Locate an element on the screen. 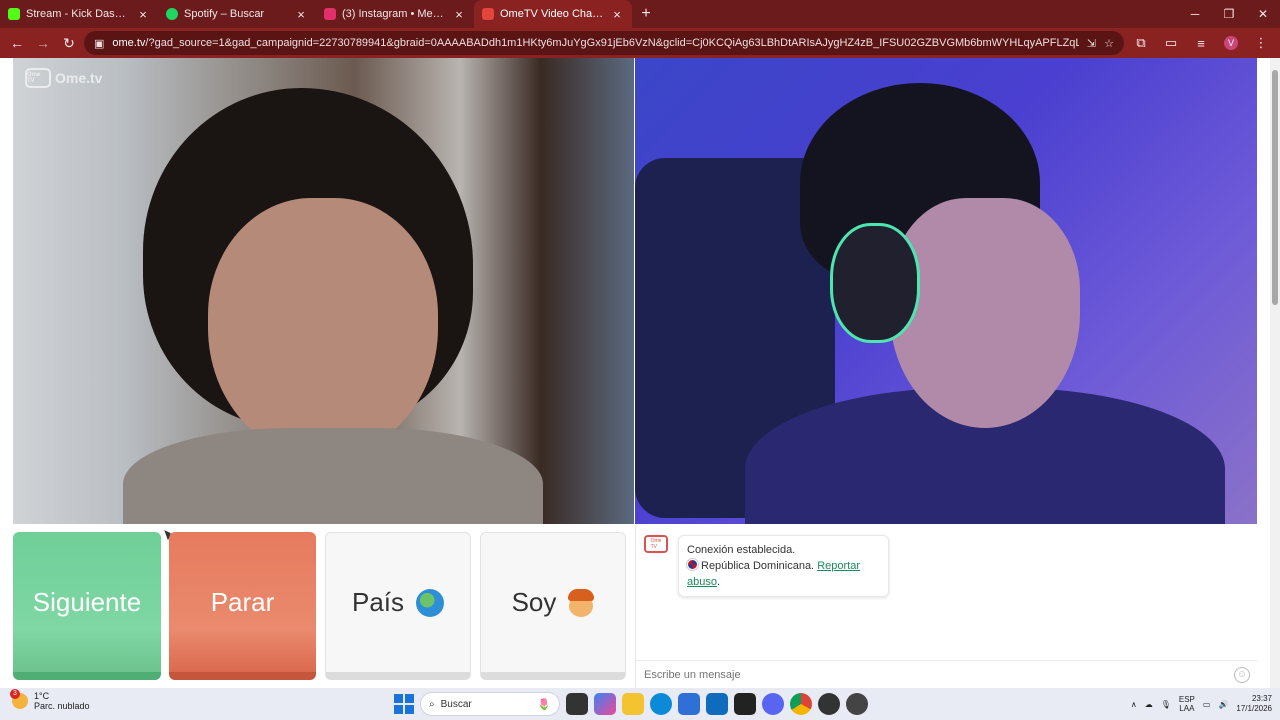 The height and width of the screenshot is (720, 1280). lang-code: ESP is located at coordinates (1186, 699).